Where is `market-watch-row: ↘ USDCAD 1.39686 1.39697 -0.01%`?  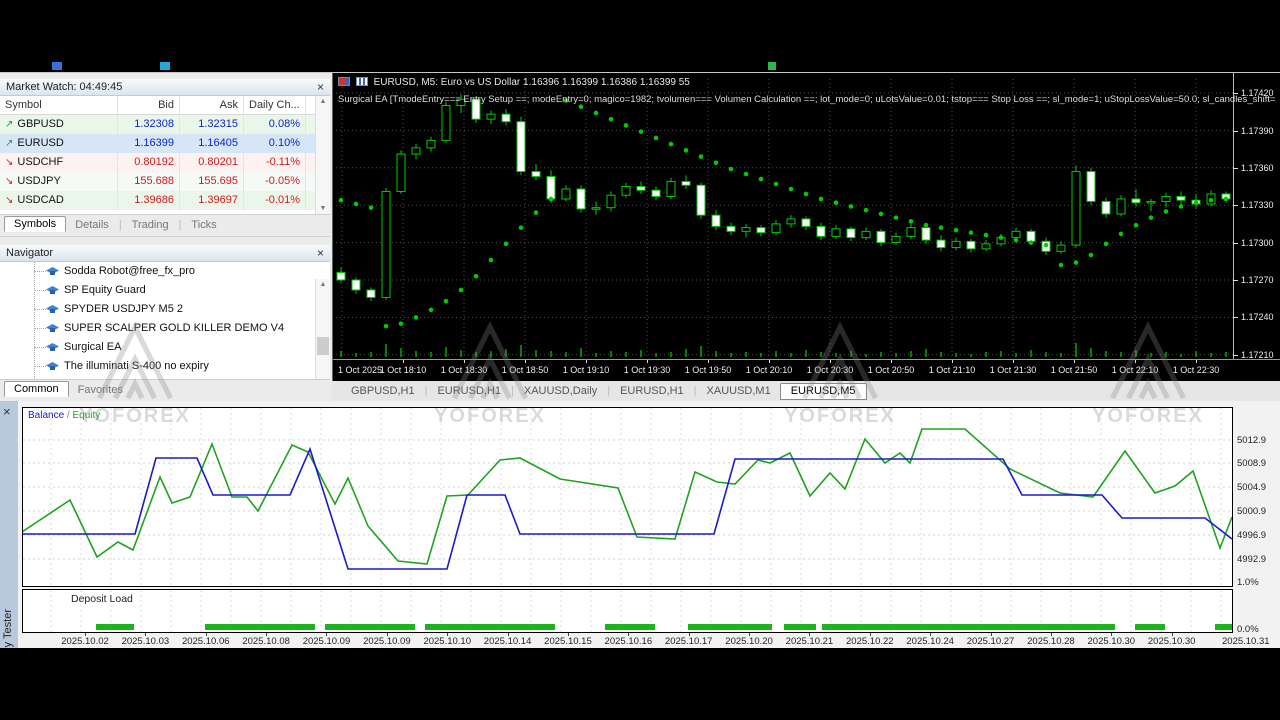 market-watch-row: ↘ USDCAD 1.39686 1.39697 -0.01% is located at coordinates (165, 200).